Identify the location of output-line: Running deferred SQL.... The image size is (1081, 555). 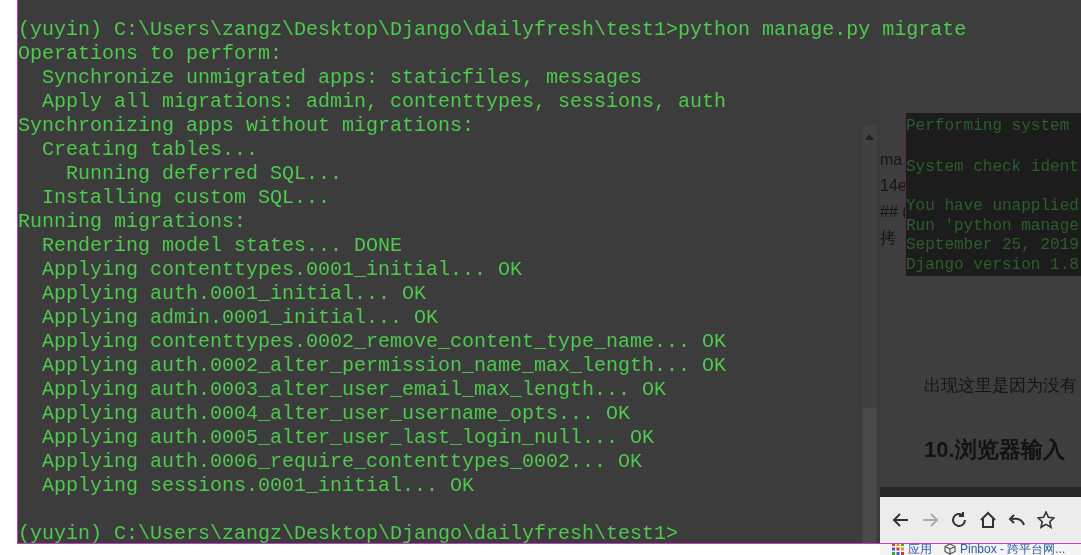
(204, 174).